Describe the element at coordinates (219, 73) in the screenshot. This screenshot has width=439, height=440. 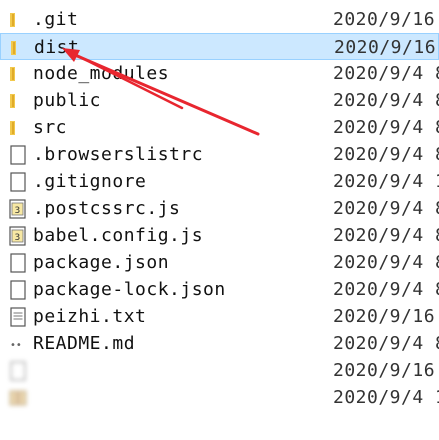
I see `file-row: node_modules 2020/9/4 8:` at that location.